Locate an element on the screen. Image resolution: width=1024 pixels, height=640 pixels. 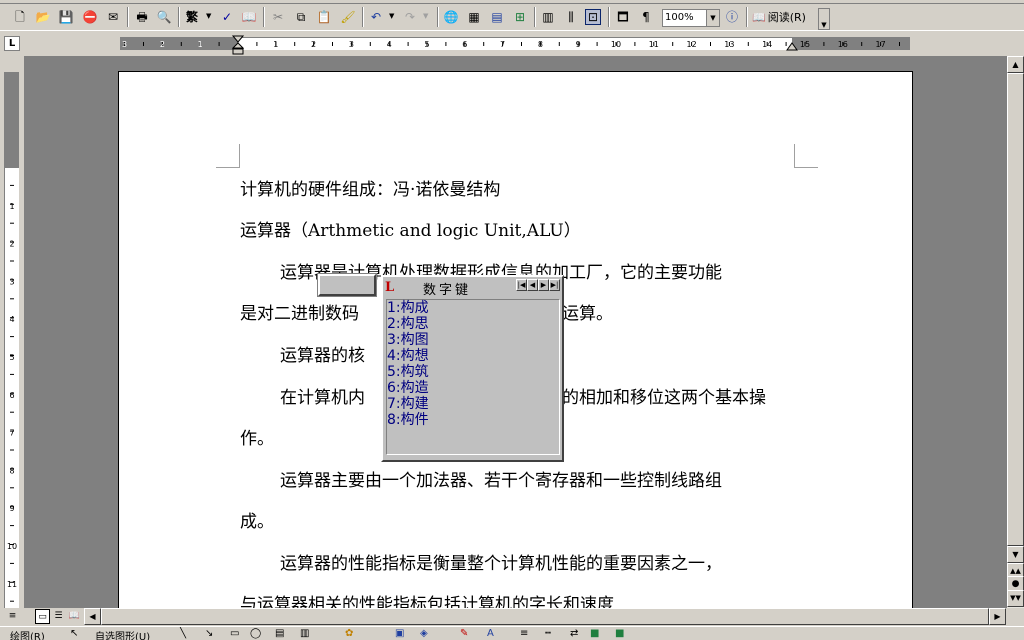
columns-icon: ▥ is located at coordinates (548, 17).